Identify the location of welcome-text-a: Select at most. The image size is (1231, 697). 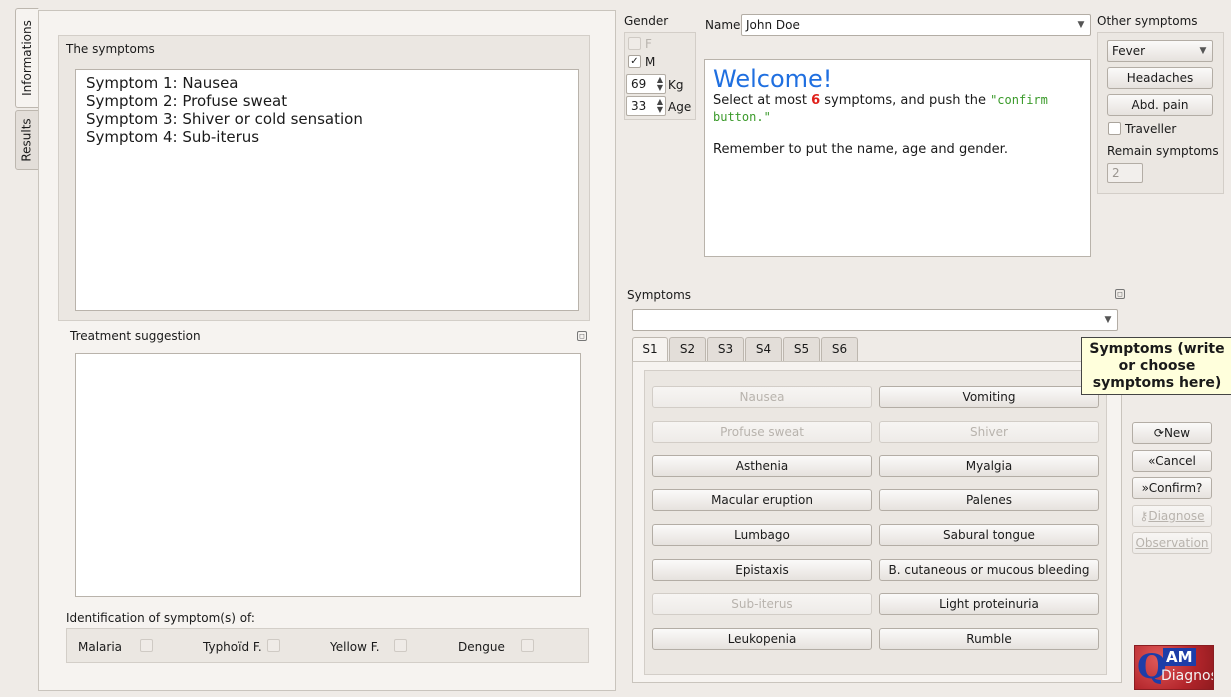
(762, 100).